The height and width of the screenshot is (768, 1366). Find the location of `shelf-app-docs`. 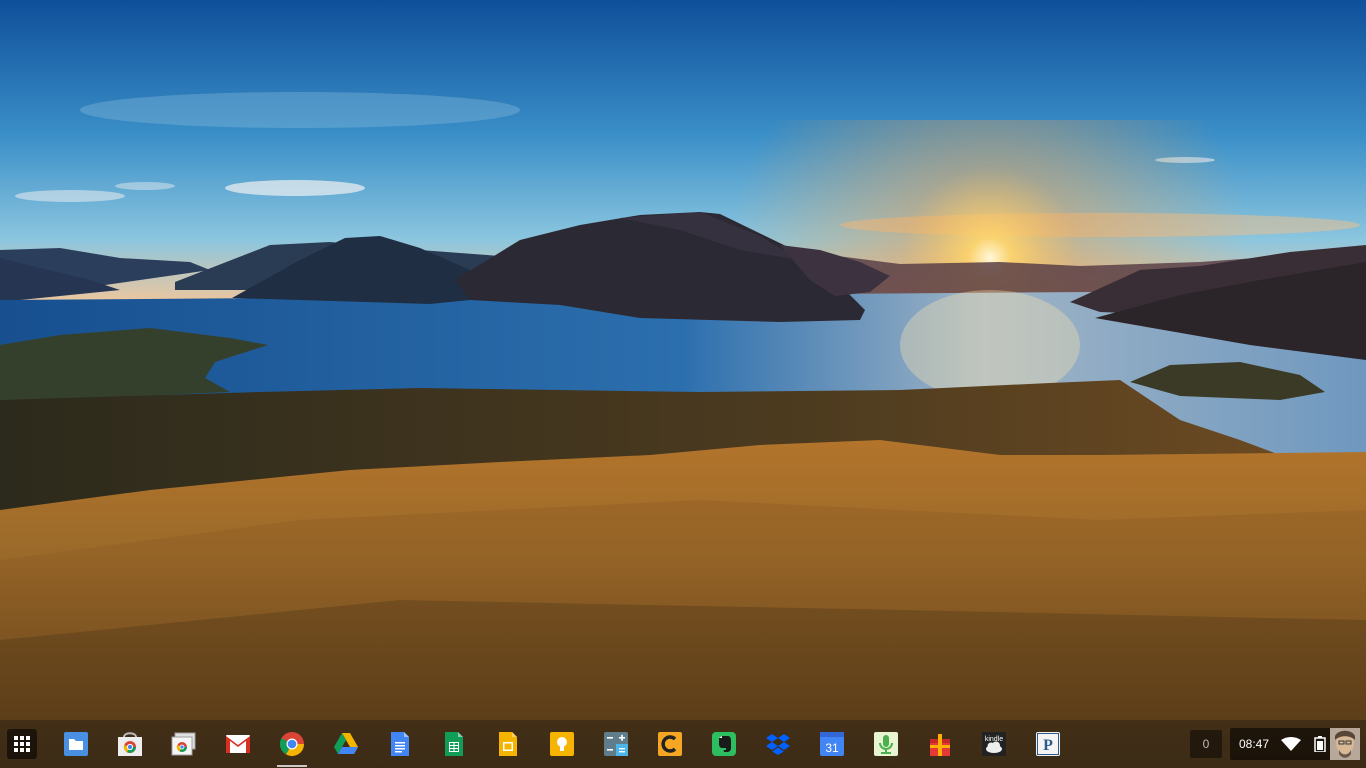

shelf-app-docs is located at coordinates (400, 744).